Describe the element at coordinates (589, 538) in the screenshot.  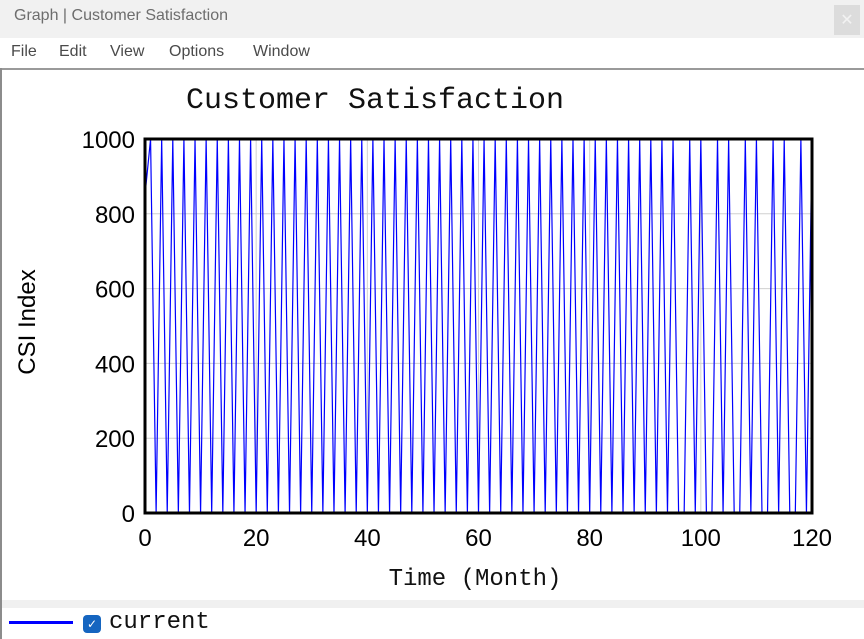
I see `x-tick-label: 80` at that location.